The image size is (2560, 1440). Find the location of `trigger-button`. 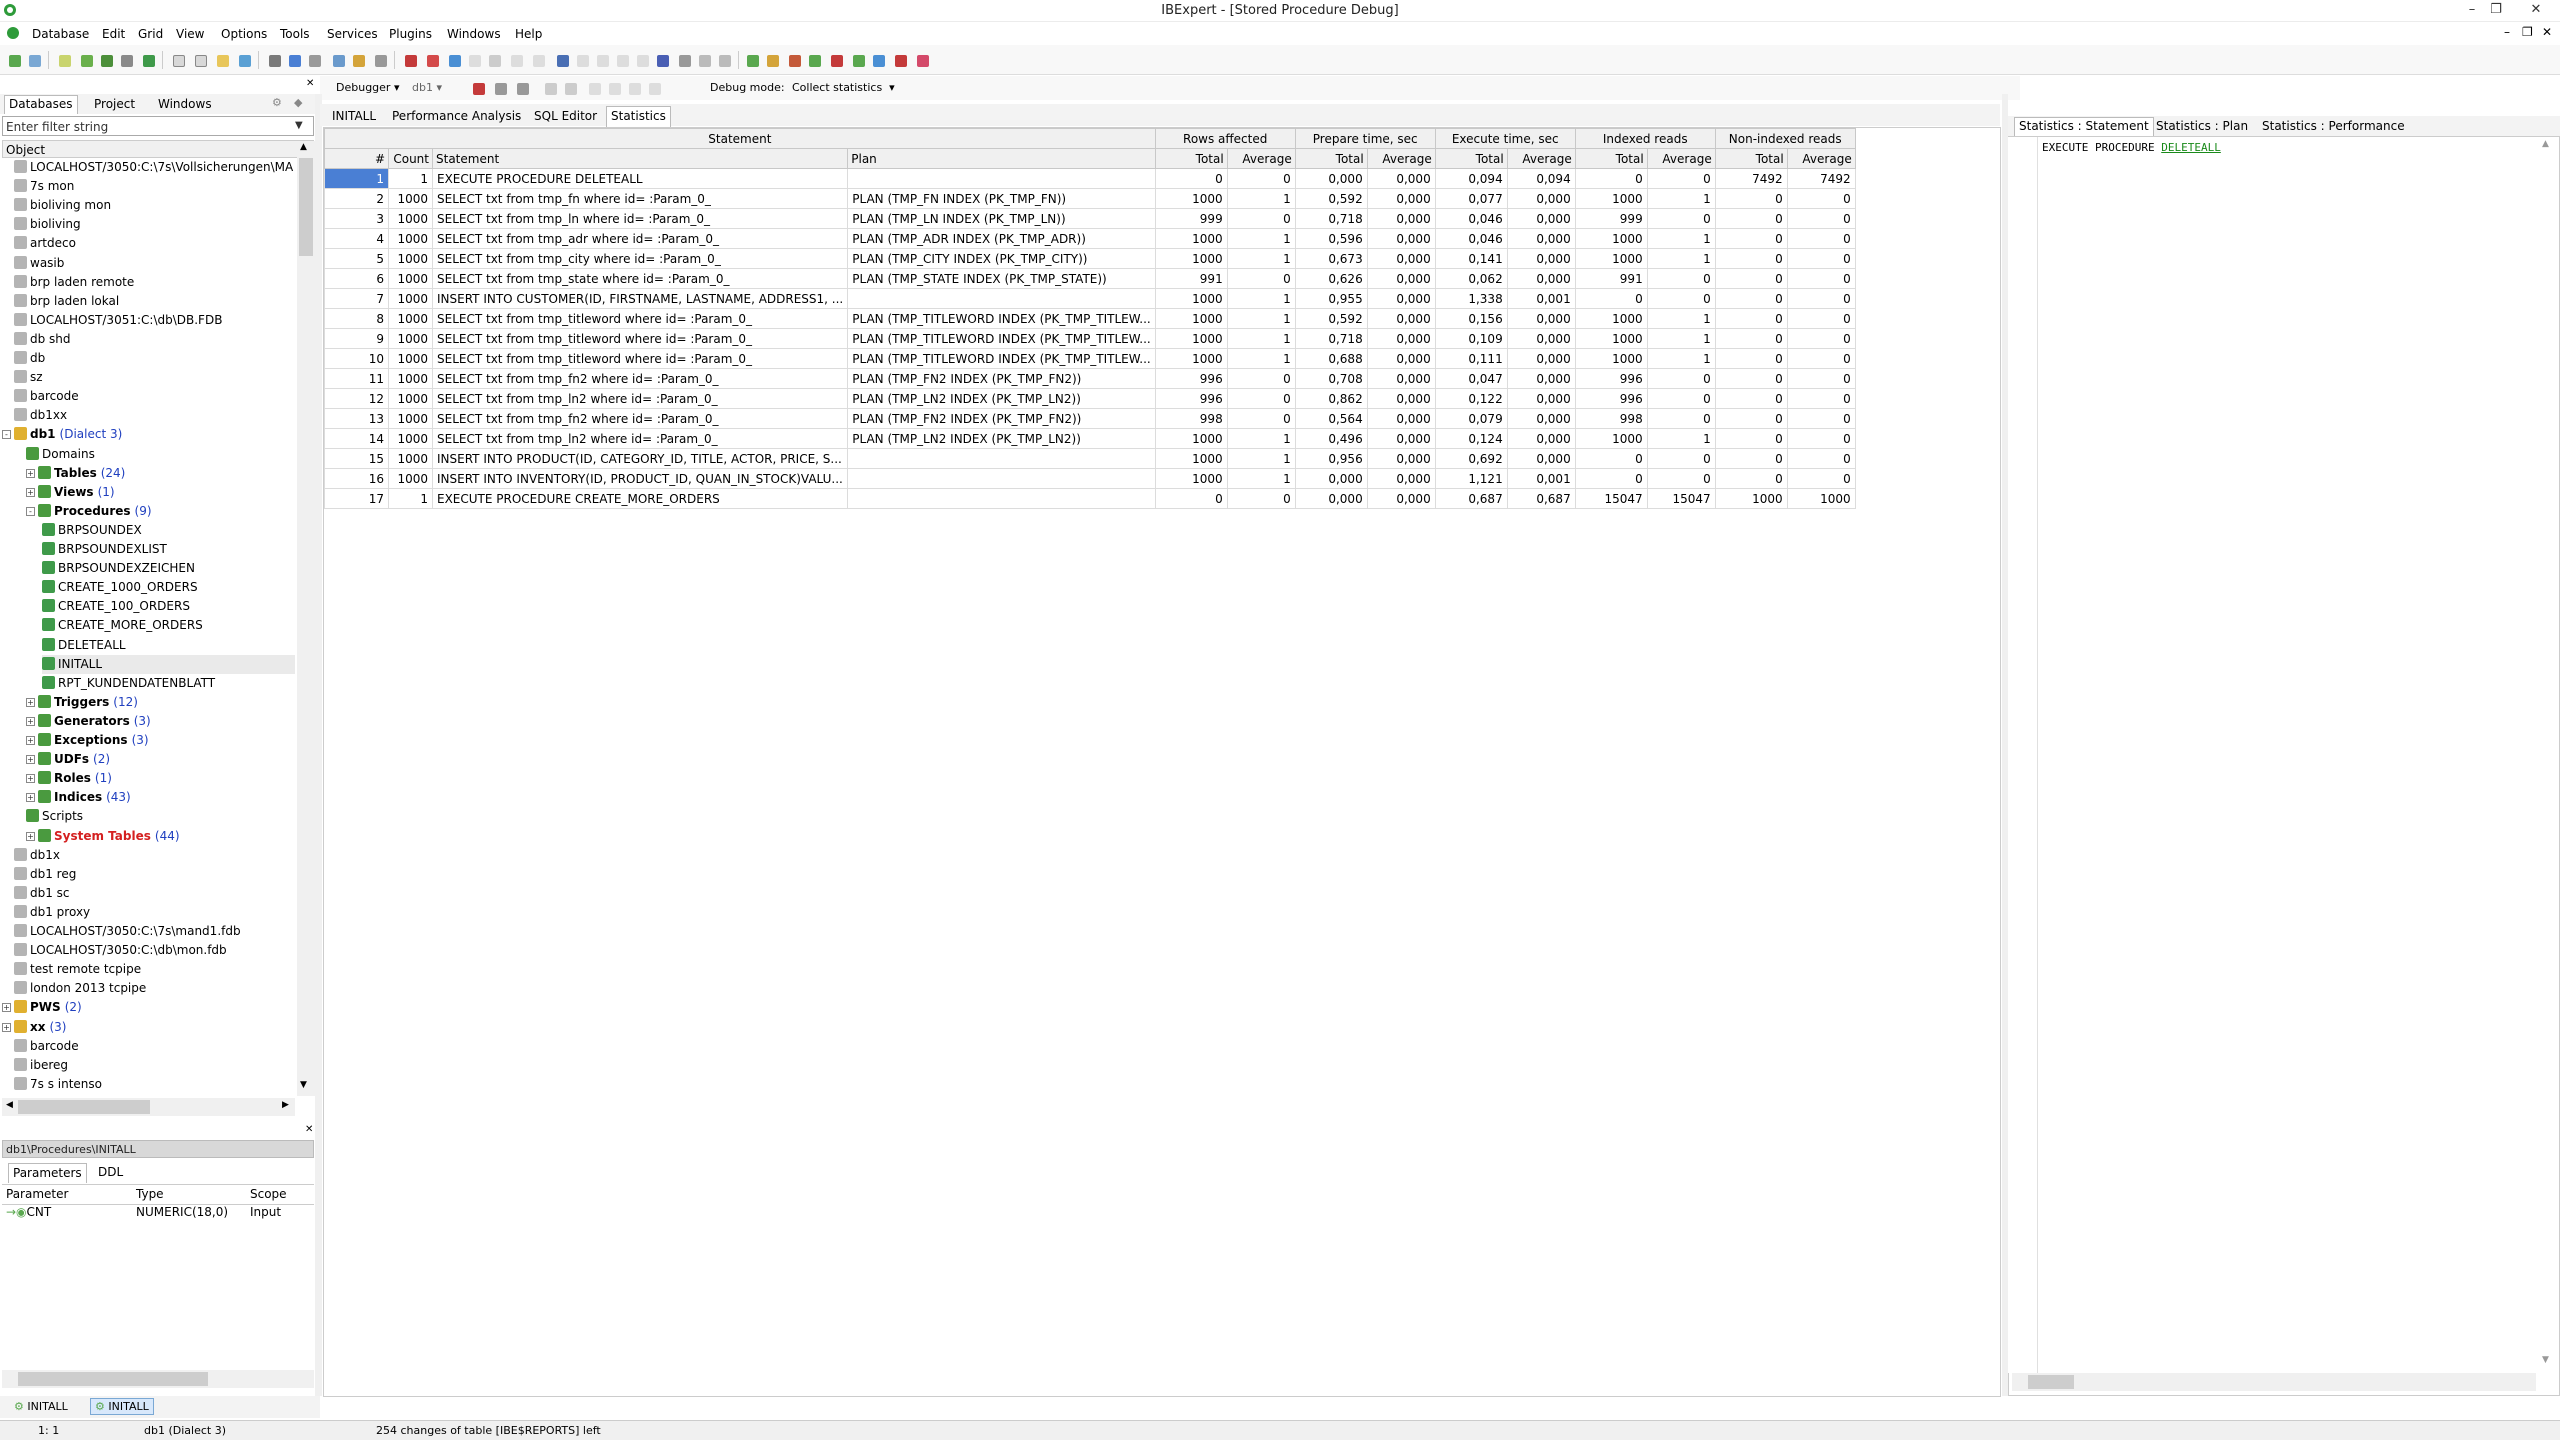

trigger-button is located at coordinates (836, 60).